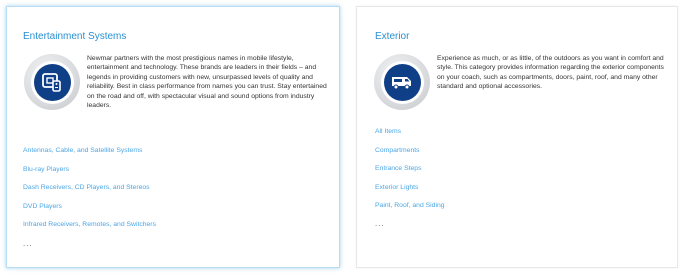 Image resolution: width=684 pixels, height=274 pixels. I want to click on link-paint-roof-siding: Paint, Roof, and Siding, so click(410, 211).